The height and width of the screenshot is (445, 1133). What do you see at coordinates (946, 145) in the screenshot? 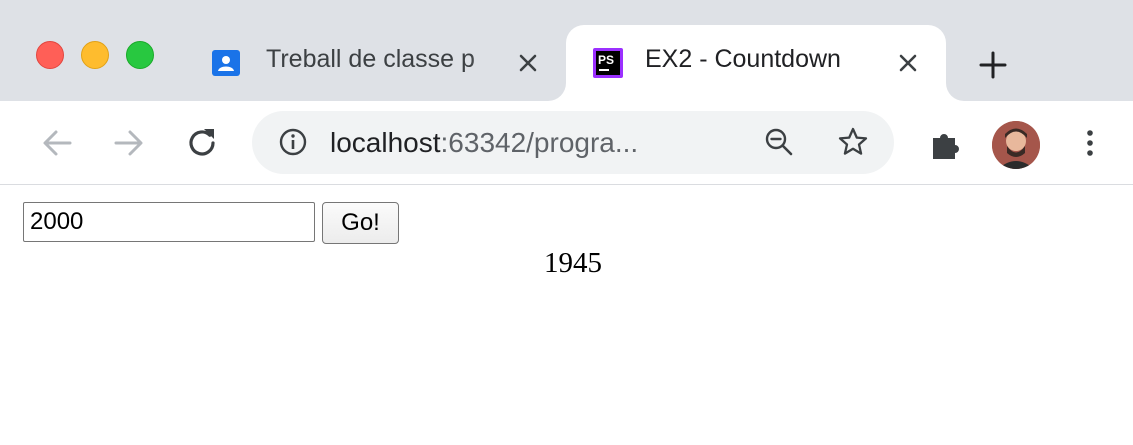
I see `extensions-puzzle-icon` at bounding box center [946, 145].